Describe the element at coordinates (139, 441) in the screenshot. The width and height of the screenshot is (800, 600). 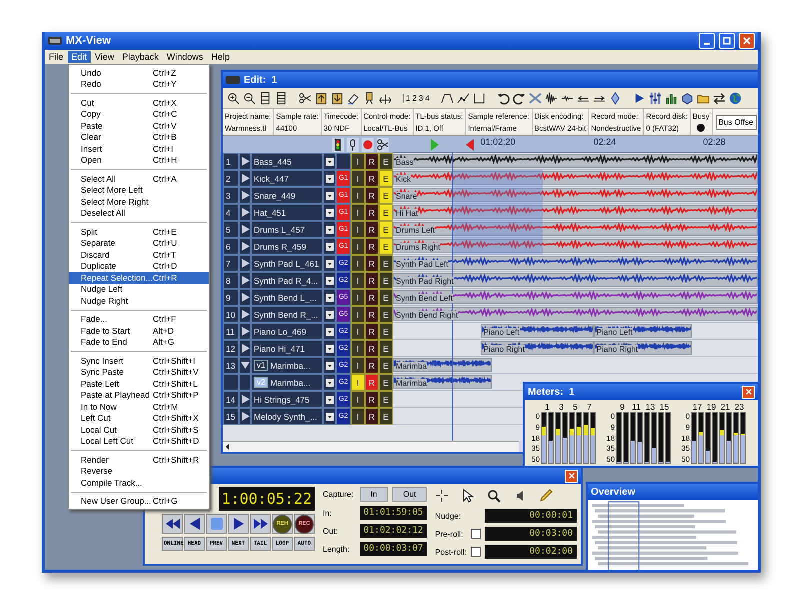
I see `menu-item: Local Left Cut Ctrl+Shift+D` at that location.